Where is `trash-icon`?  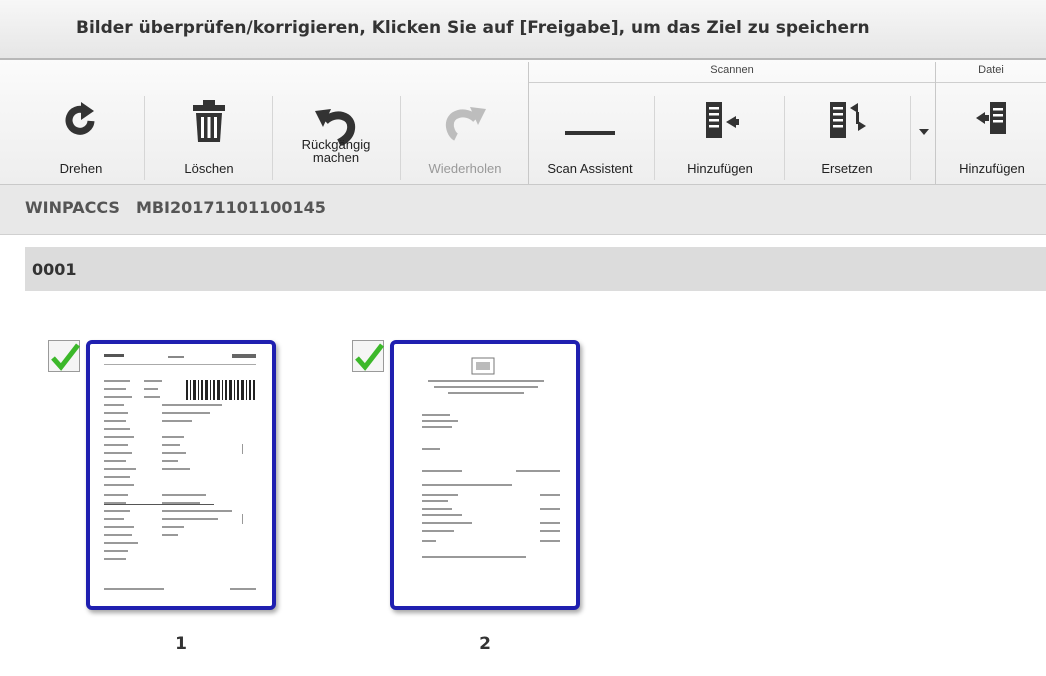 trash-icon is located at coordinates (209, 121).